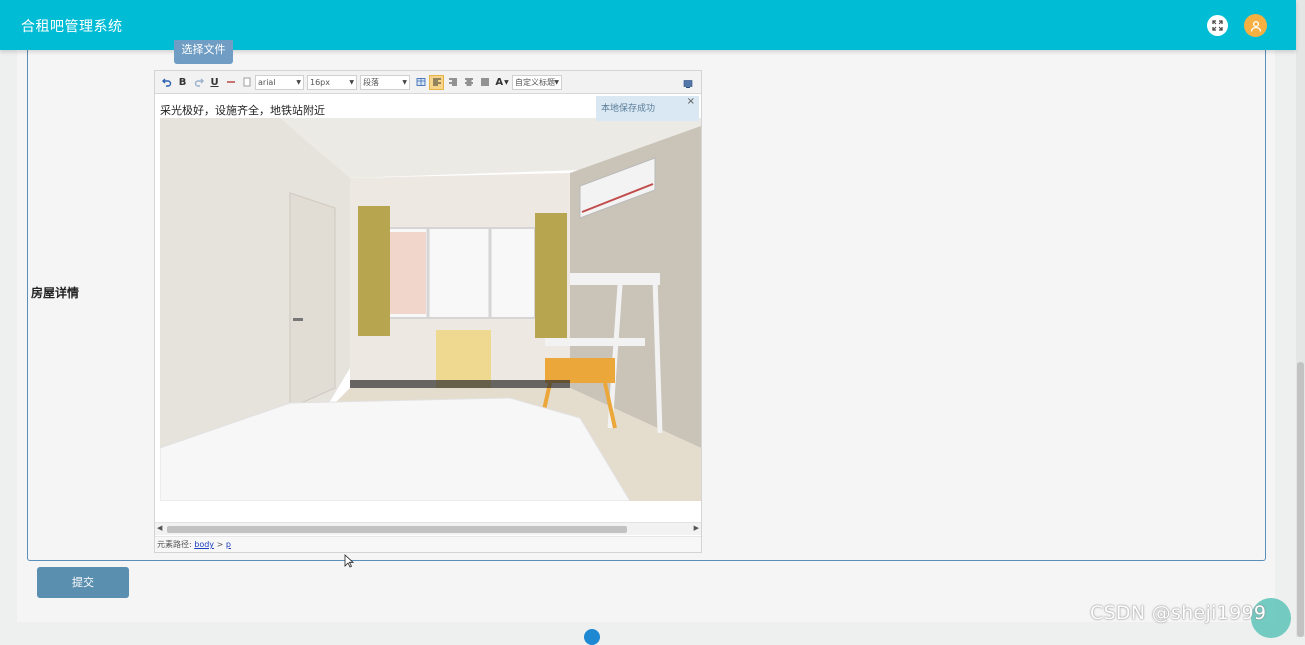 The width and height of the screenshot is (1305, 645). I want to click on editor-toolbar: B U arial ▼ 16px ▼ 段落 ▼ A ▼ 自定义标题 ▼, so click(428, 82).